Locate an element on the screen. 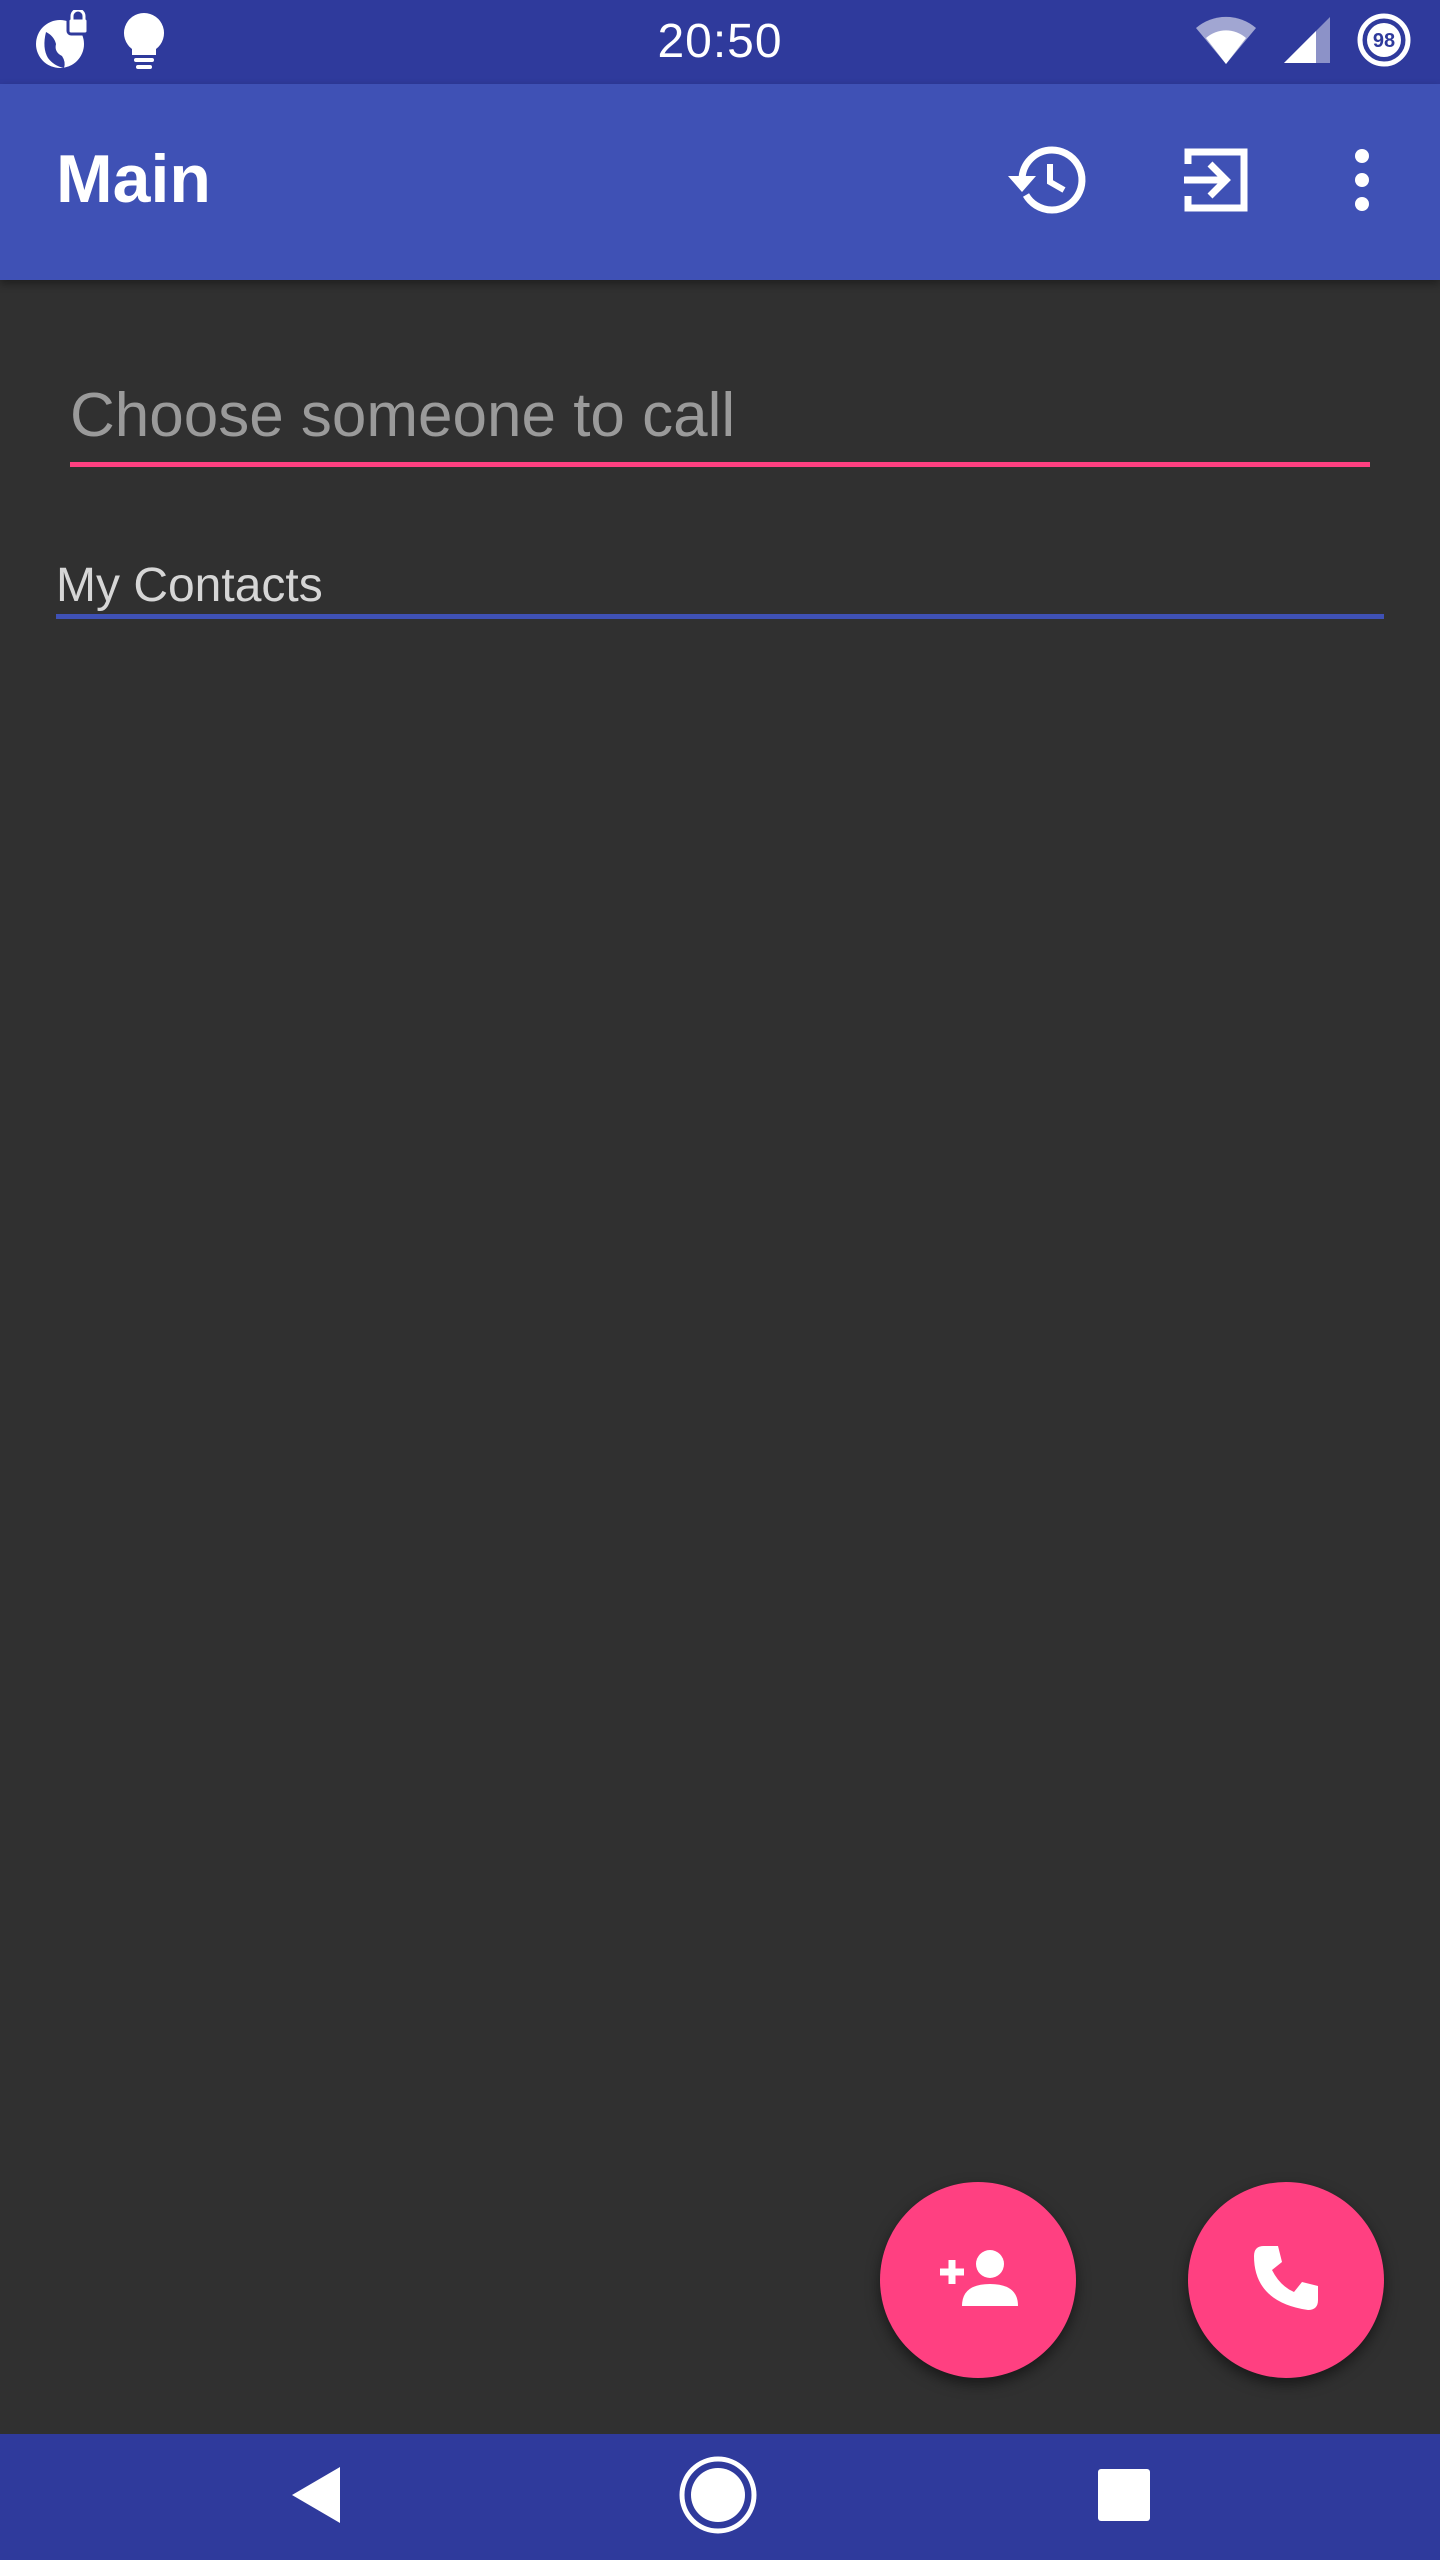 Image resolution: width=1440 pixels, height=2560 pixels. status-right-icons: 98 is located at coordinates (1303, 42).